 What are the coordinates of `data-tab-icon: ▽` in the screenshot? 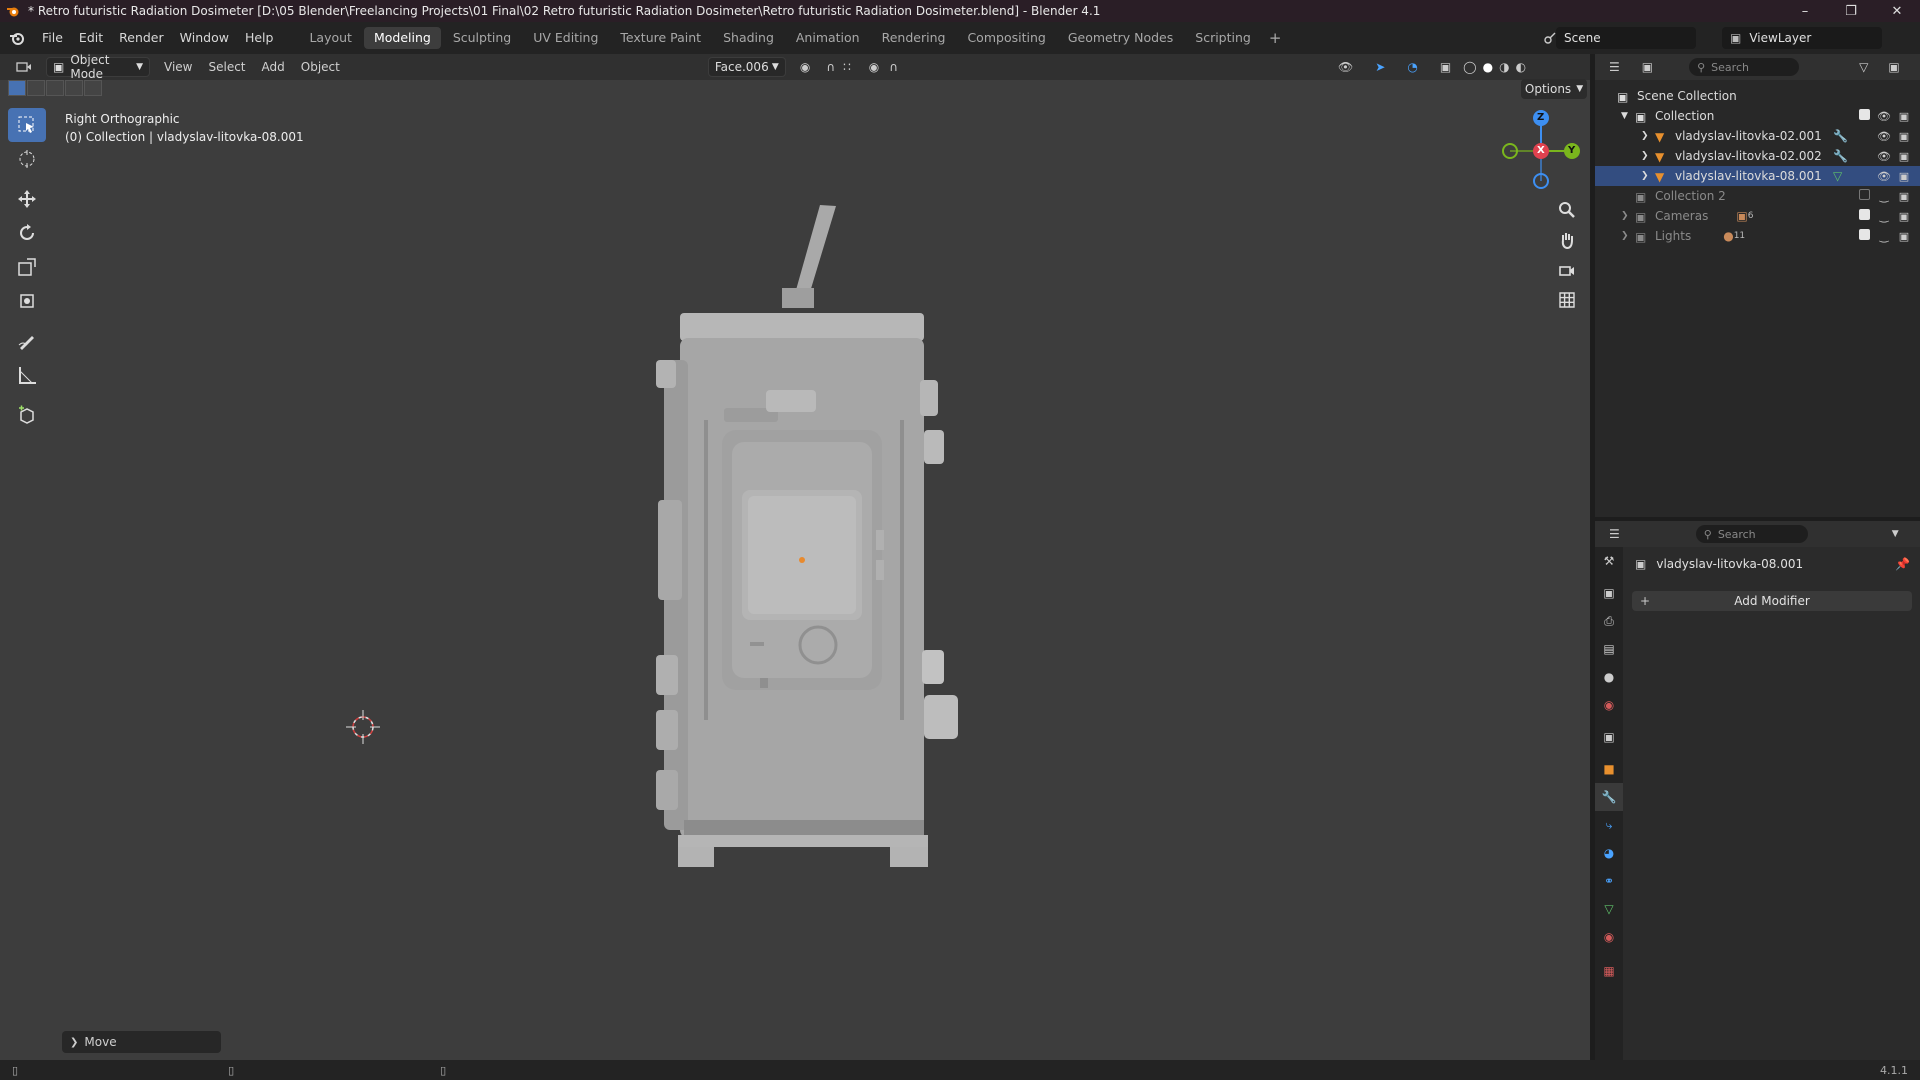 It's located at (1609, 909).